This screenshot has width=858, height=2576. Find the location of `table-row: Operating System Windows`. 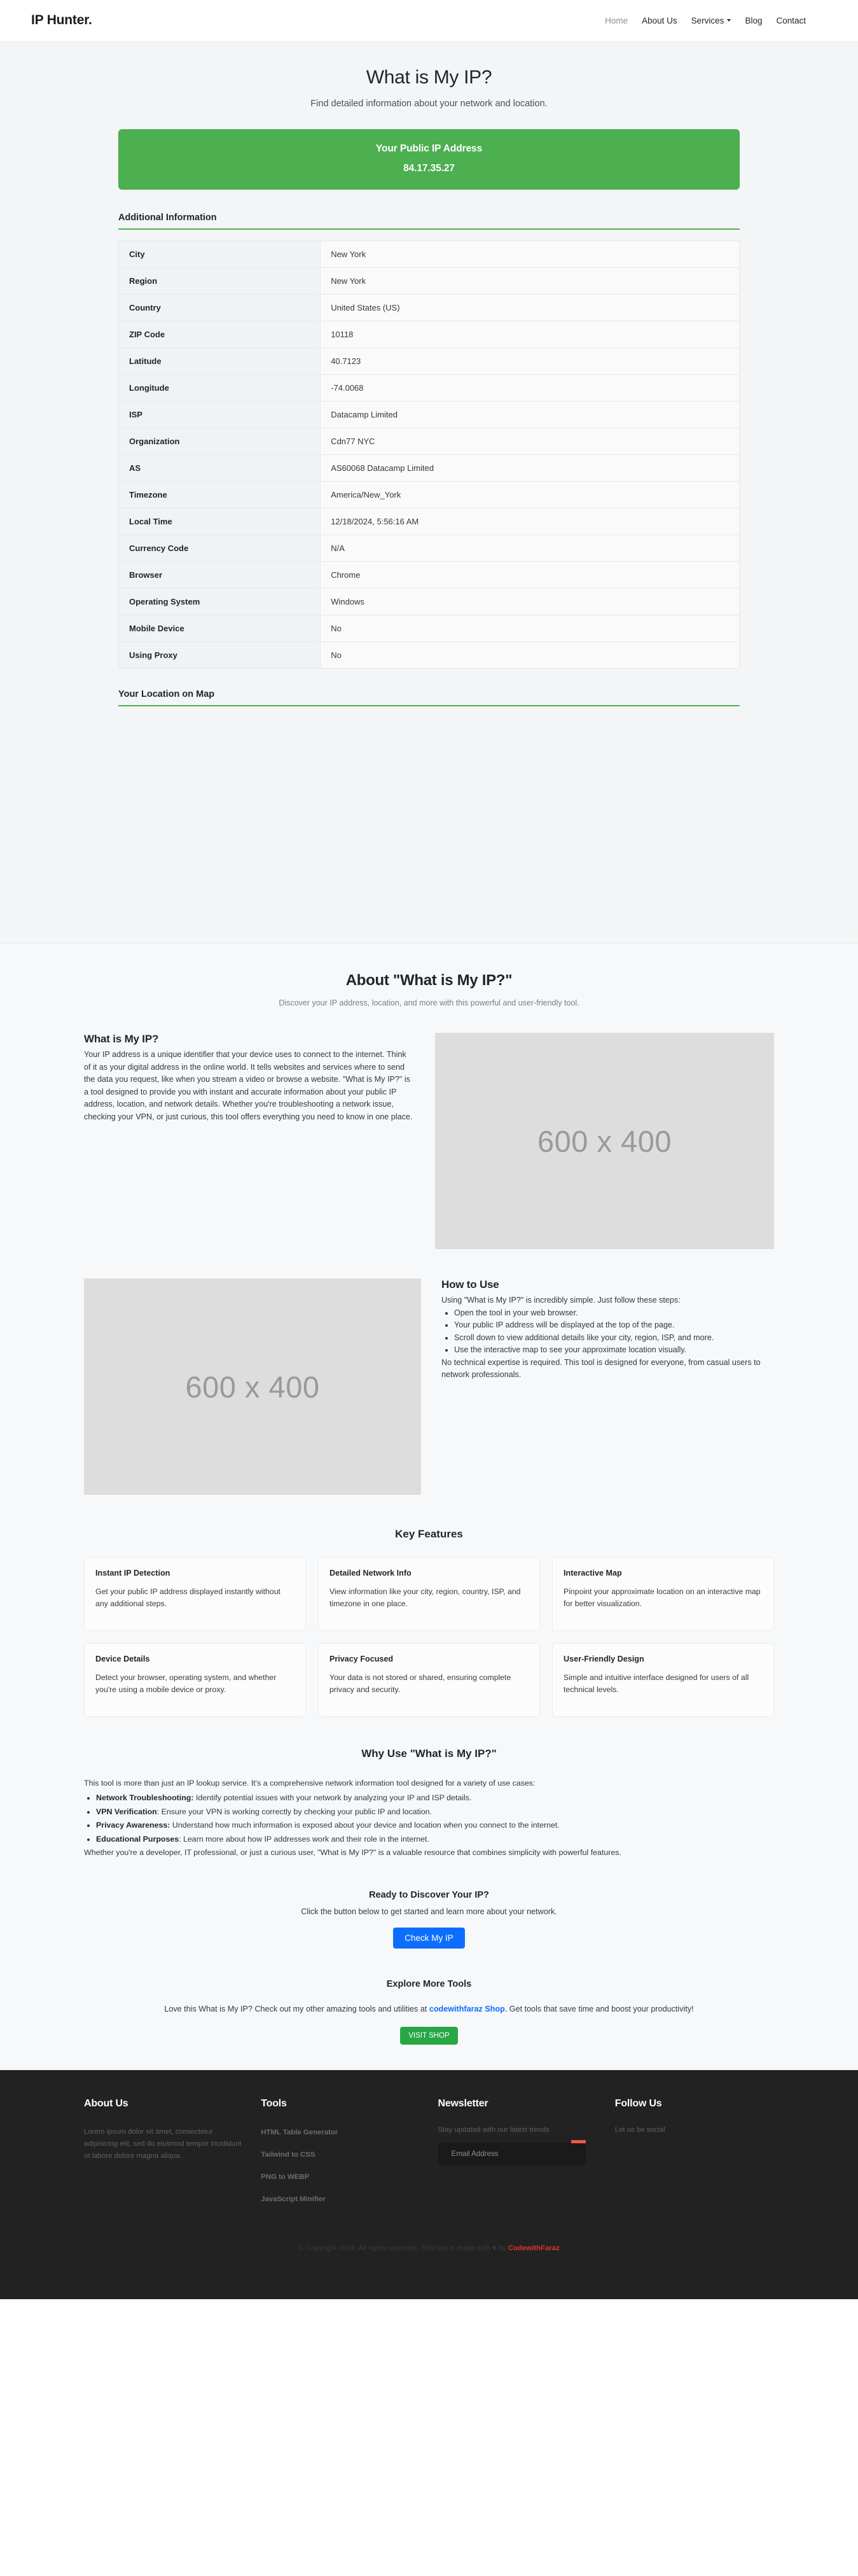

table-row: Operating System Windows is located at coordinates (429, 601).